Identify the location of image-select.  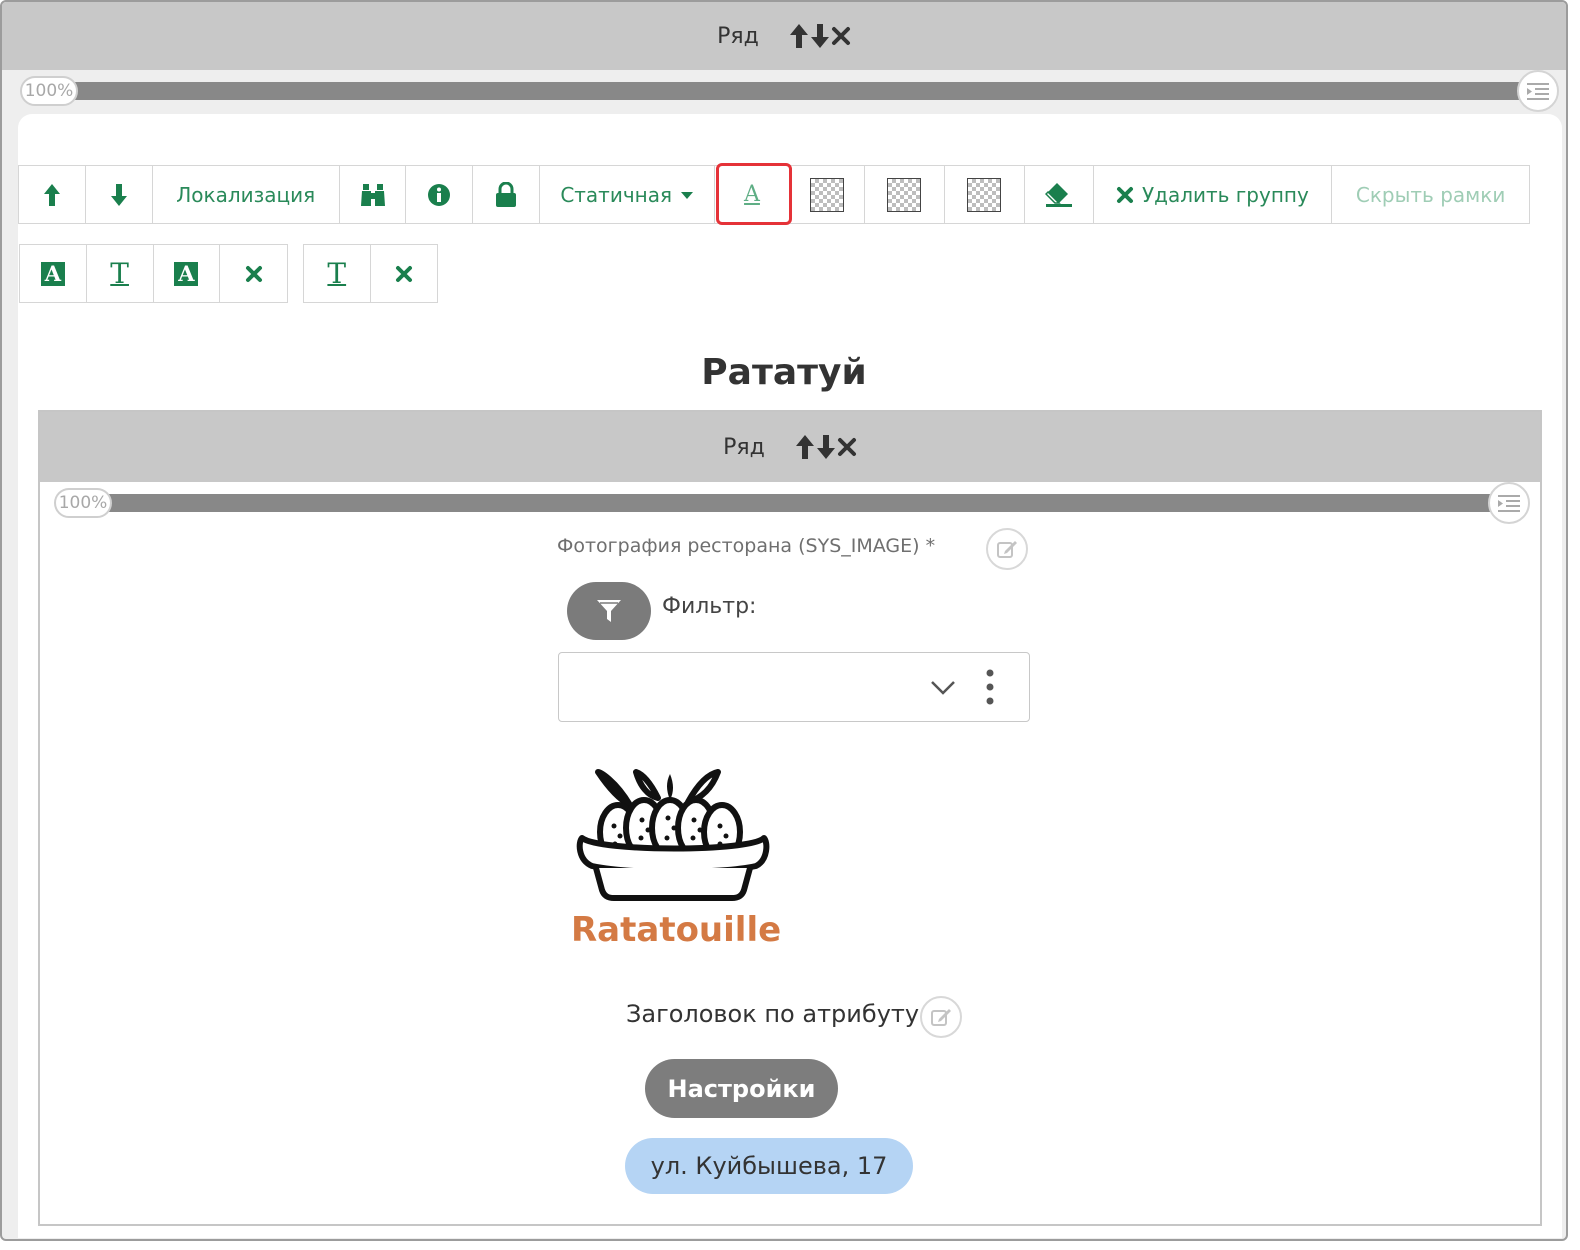
(794, 687).